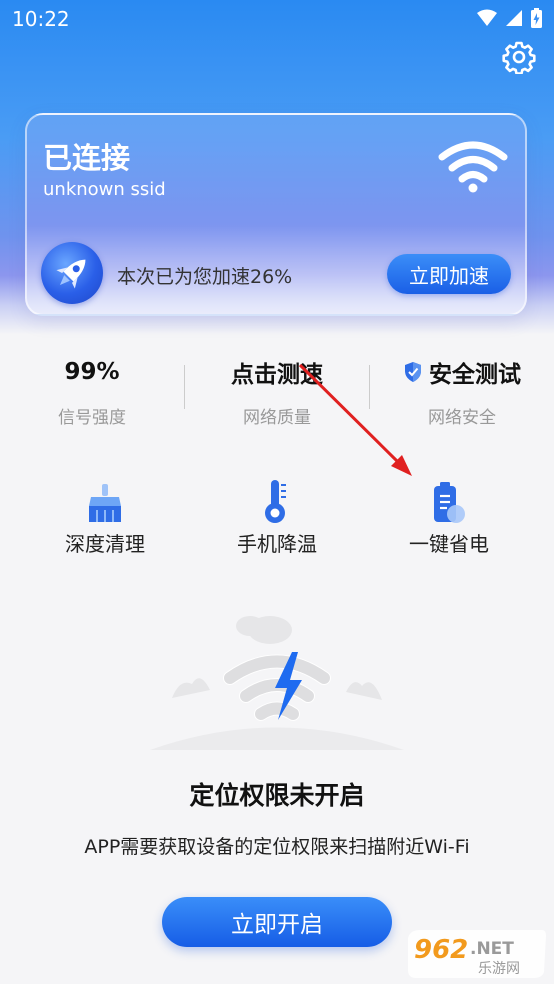  What do you see at coordinates (487, 17) in the screenshot?
I see `wifi-signal-icon` at bounding box center [487, 17].